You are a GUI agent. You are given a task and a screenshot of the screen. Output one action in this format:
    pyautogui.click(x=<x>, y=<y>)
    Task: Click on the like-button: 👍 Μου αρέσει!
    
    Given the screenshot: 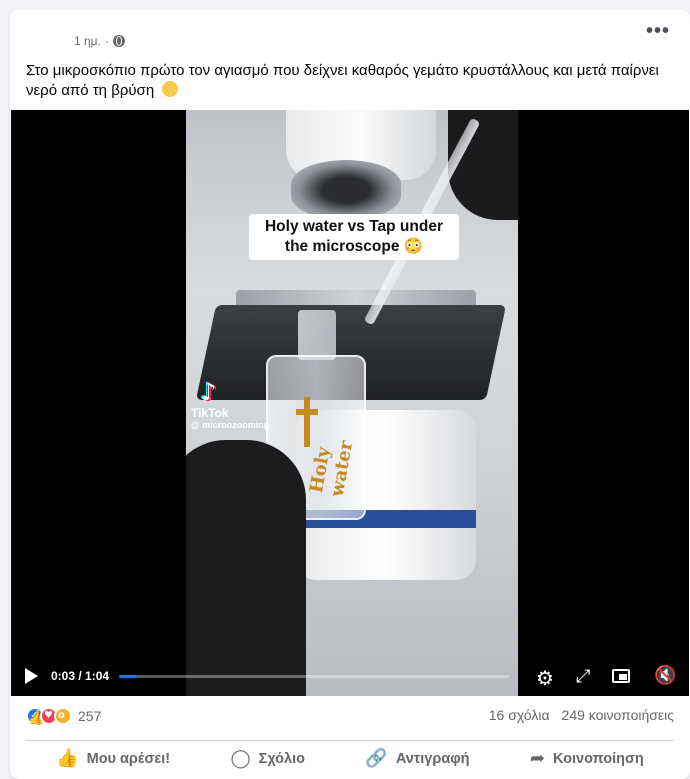 What is the action you would take?
    pyautogui.click(x=113, y=758)
    